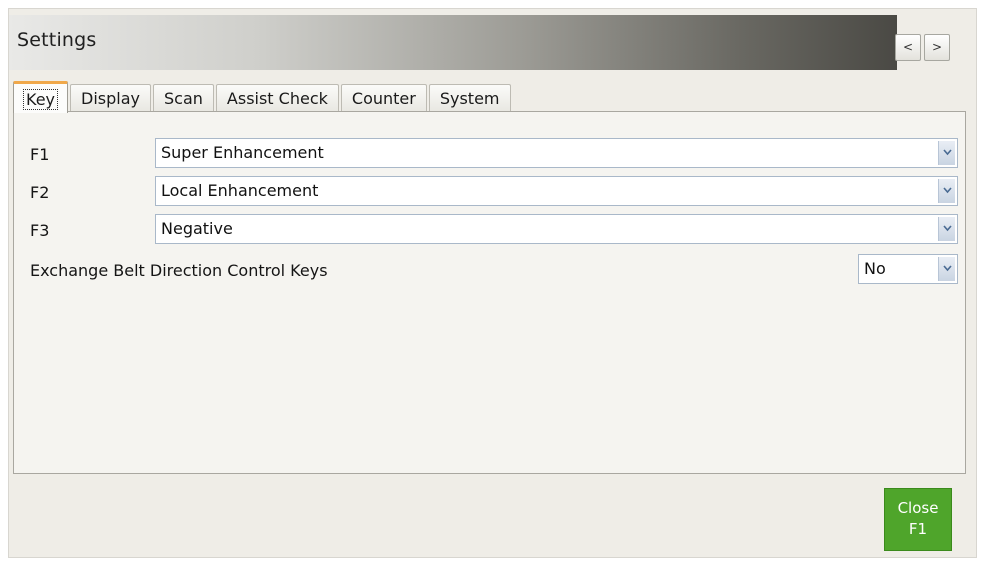  I want to click on tab-counter: Counter, so click(383, 98).